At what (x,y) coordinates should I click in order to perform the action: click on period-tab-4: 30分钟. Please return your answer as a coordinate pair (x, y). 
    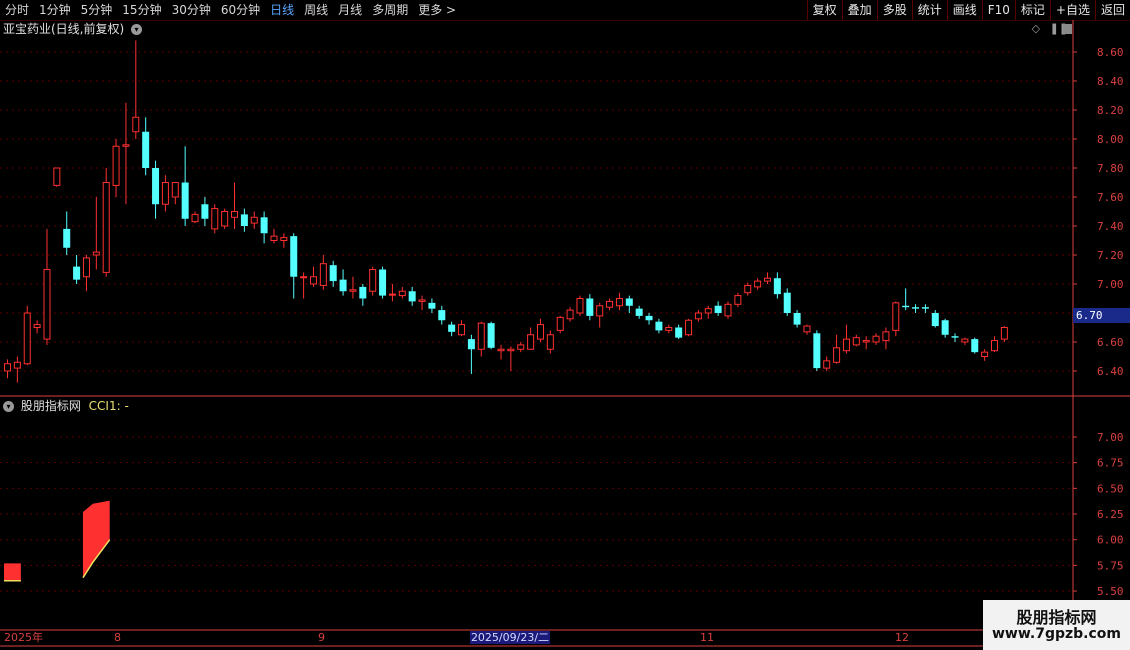
    Looking at the image, I should click on (191, 10).